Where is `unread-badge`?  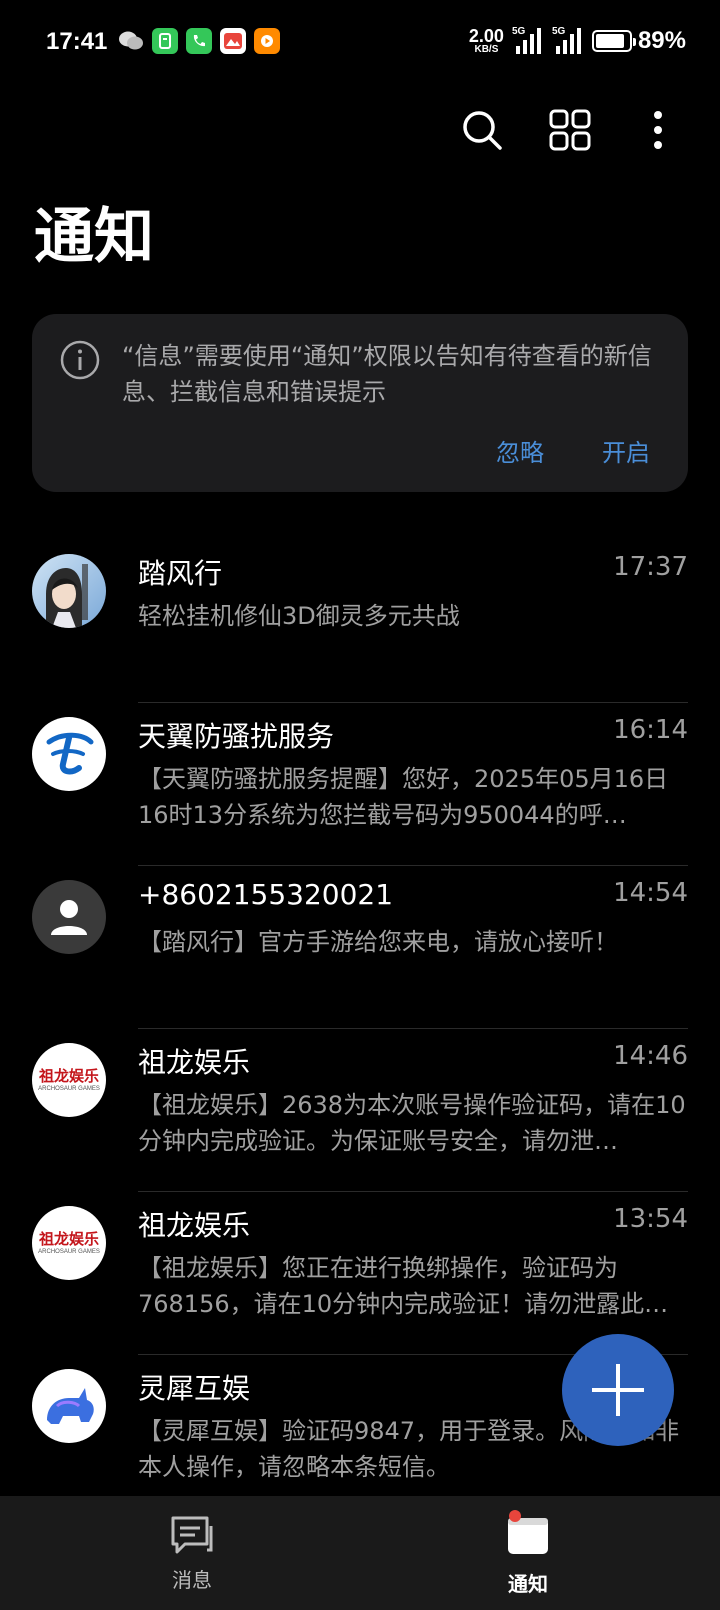 unread-badge is located at coordinates (515, 1516).